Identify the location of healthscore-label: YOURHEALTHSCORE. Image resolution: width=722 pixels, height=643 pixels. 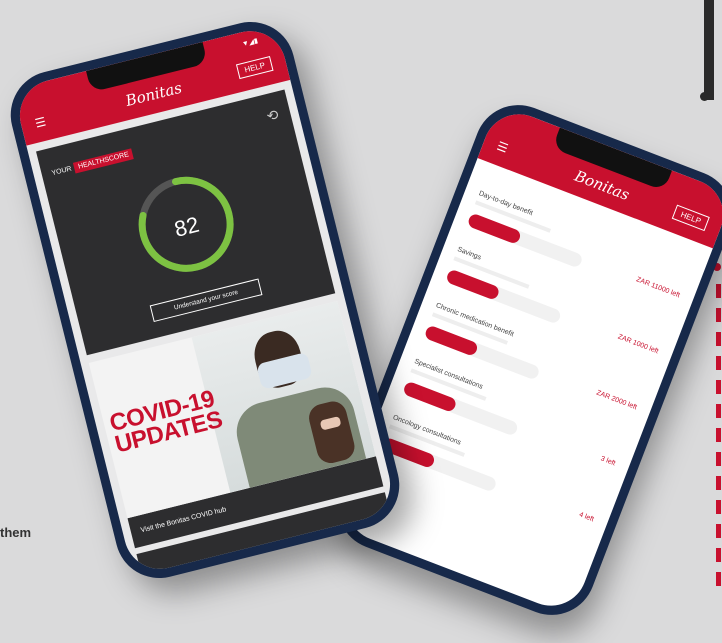
(93, 162).